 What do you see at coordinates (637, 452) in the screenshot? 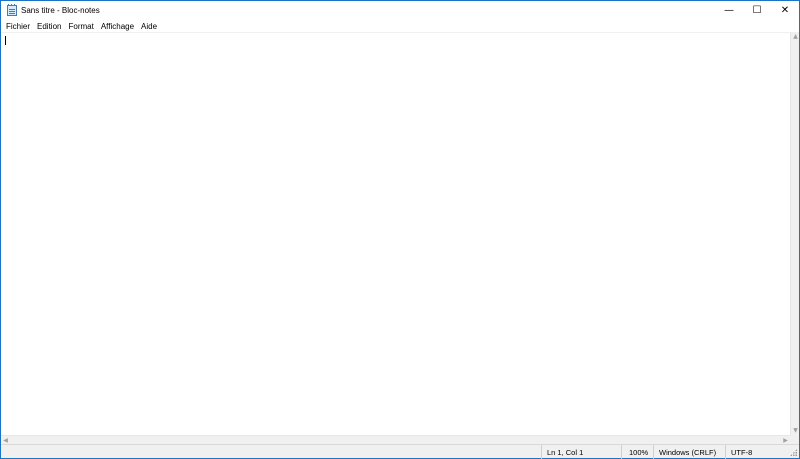
I see `zoom-level: 100%` at bounding box center [637, 452].